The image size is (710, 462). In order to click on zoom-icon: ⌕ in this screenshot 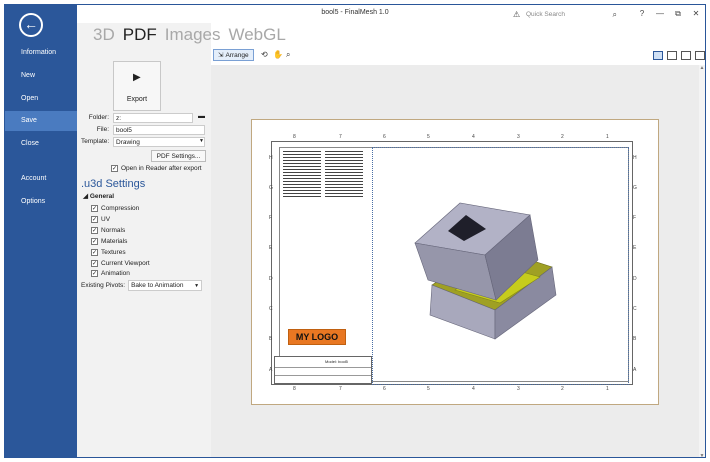, I will do `click(288, 55)`.